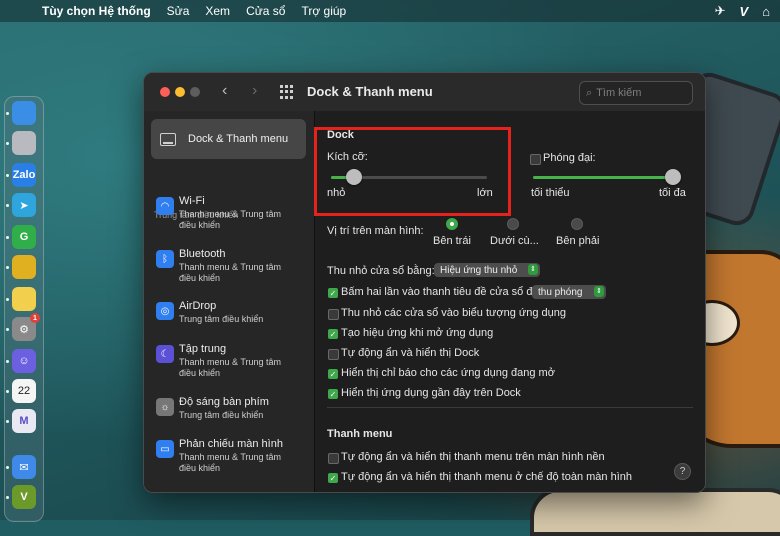 Image resolution: width=780 pixels, height=536 pixels. I want to click on checkbox-label: Tự động ẩn và hiển thị Dock, so click(410, 353).